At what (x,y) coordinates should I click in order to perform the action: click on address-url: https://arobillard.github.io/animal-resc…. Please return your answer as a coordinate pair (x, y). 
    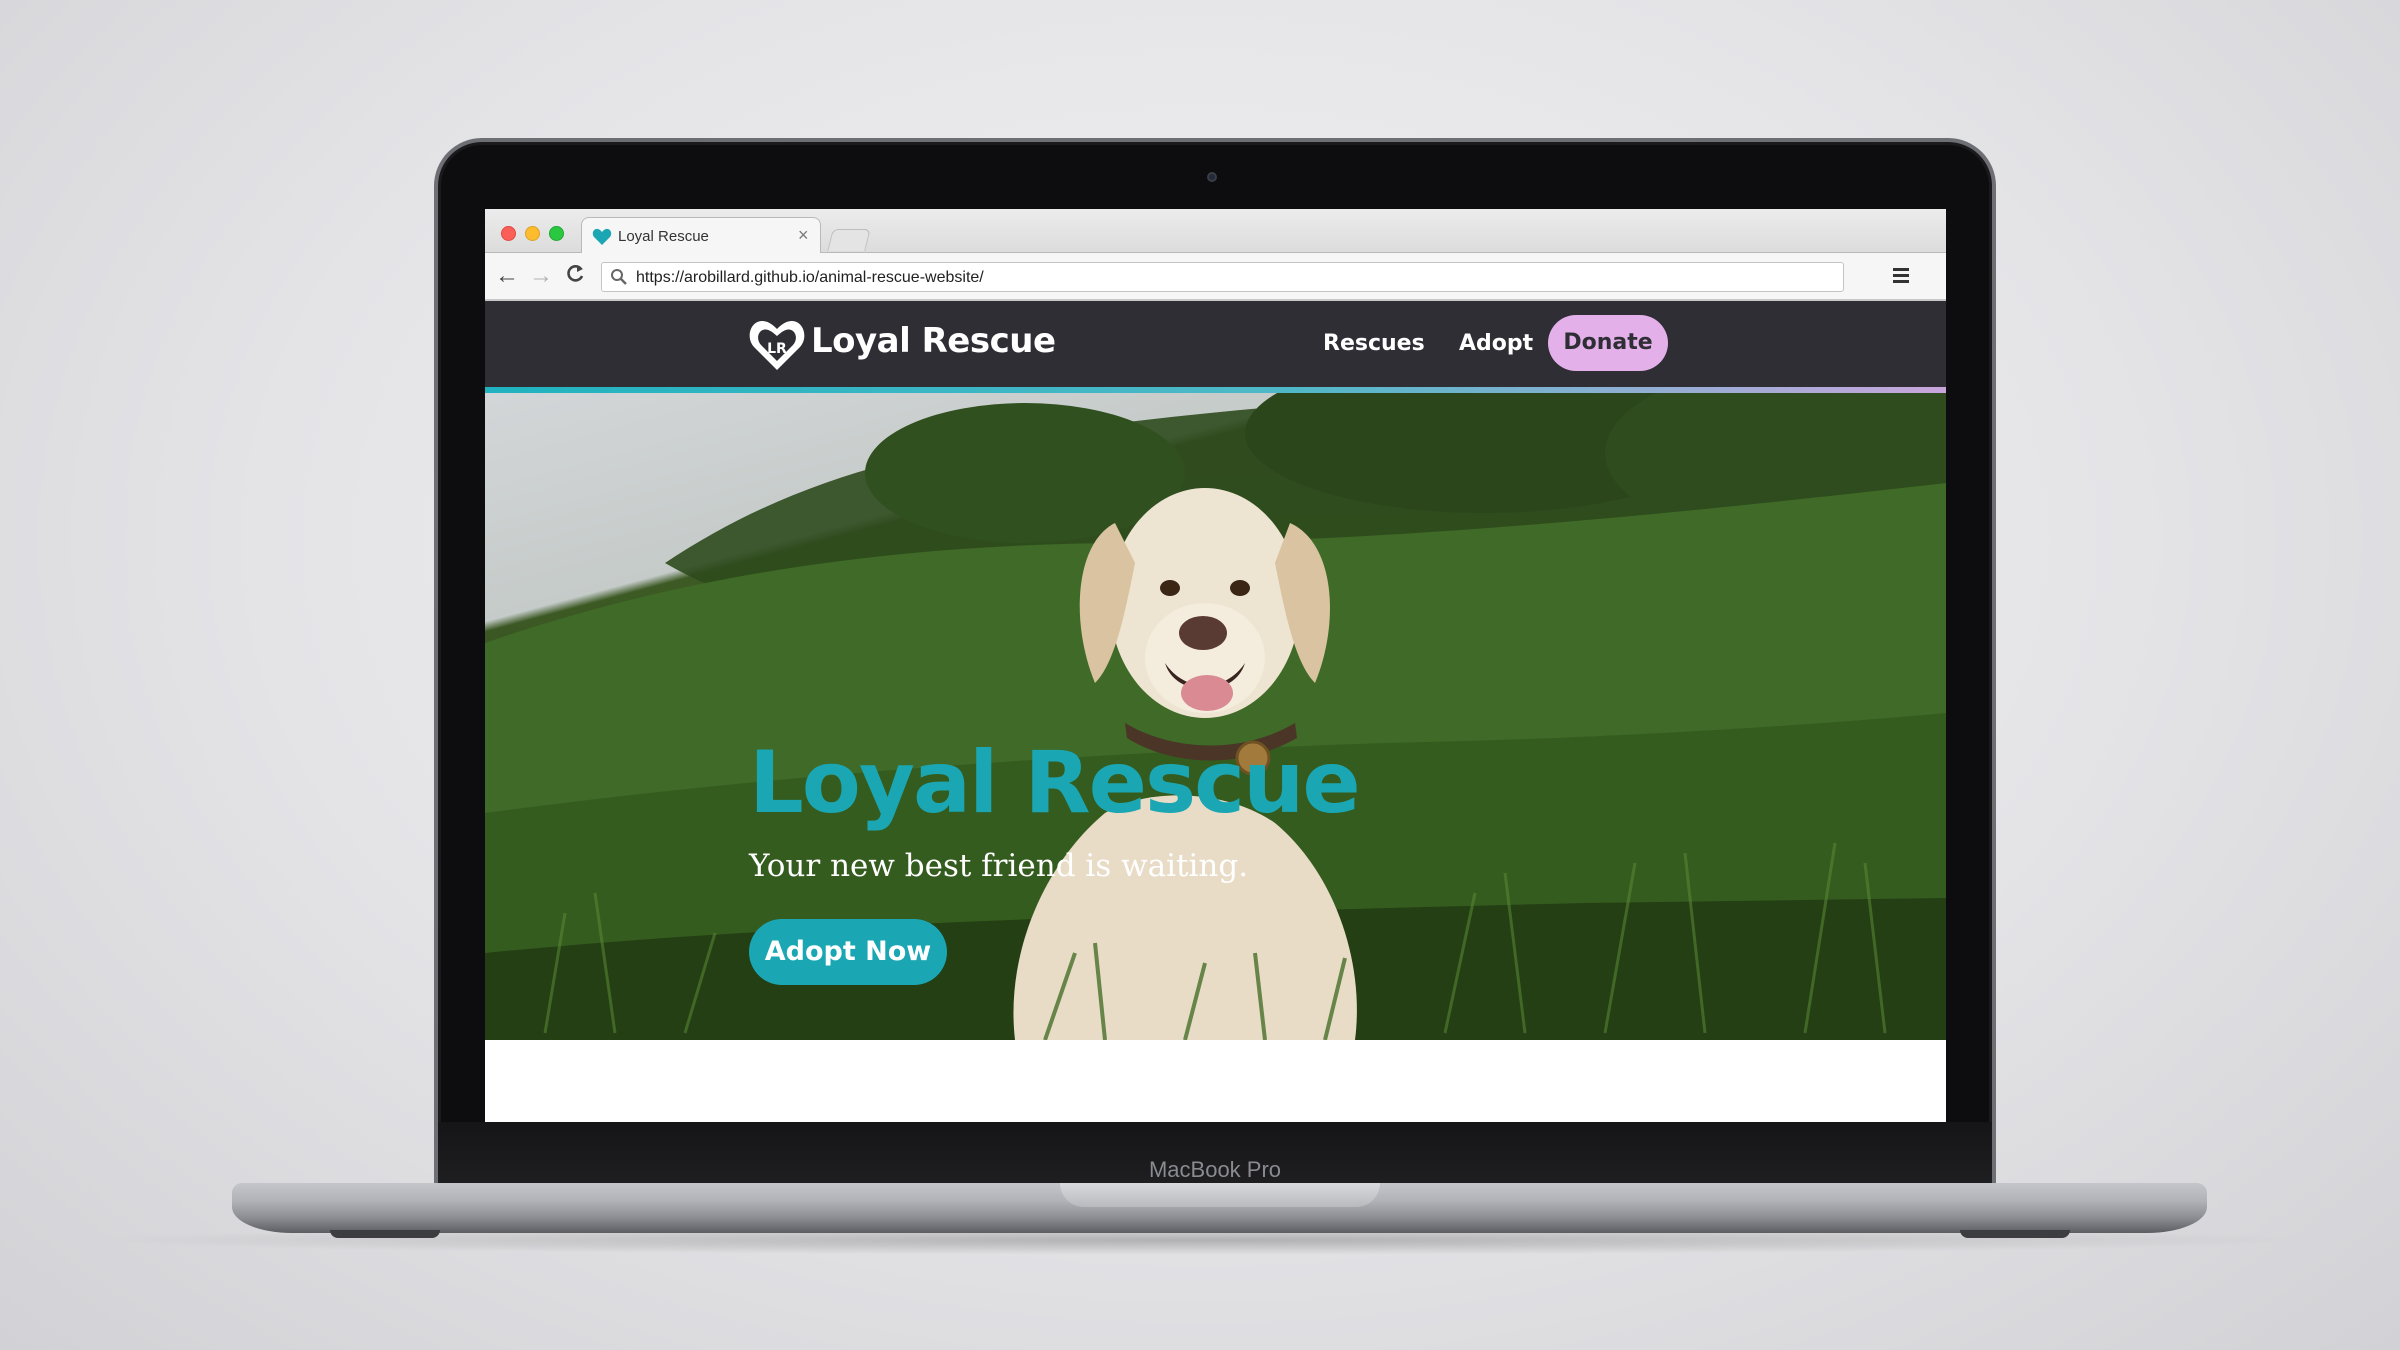
    Looking at the image, I should click on (810, 277).